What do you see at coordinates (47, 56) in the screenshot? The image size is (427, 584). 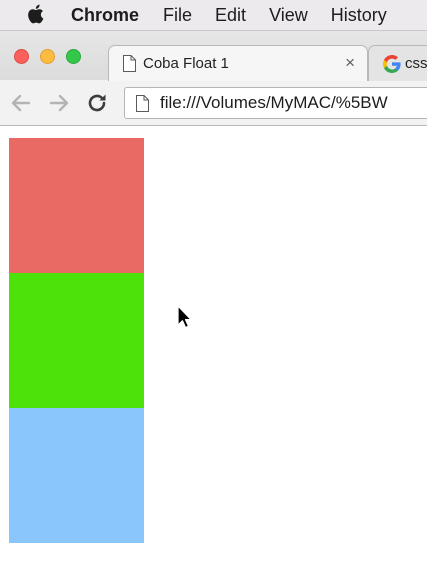 I see `window-minimize-button` at bounding box center [47, 56].